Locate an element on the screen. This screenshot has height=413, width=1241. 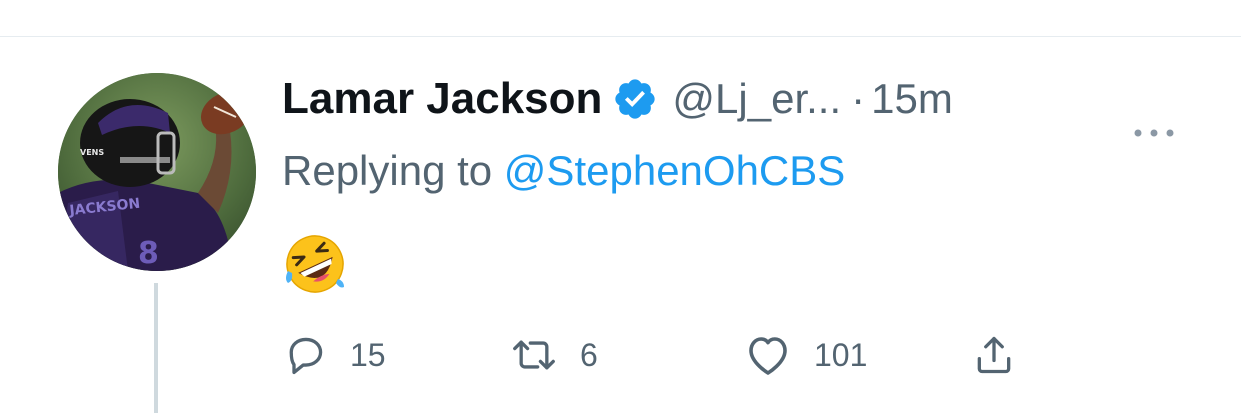
share-action is located at coordinates (994, 355).